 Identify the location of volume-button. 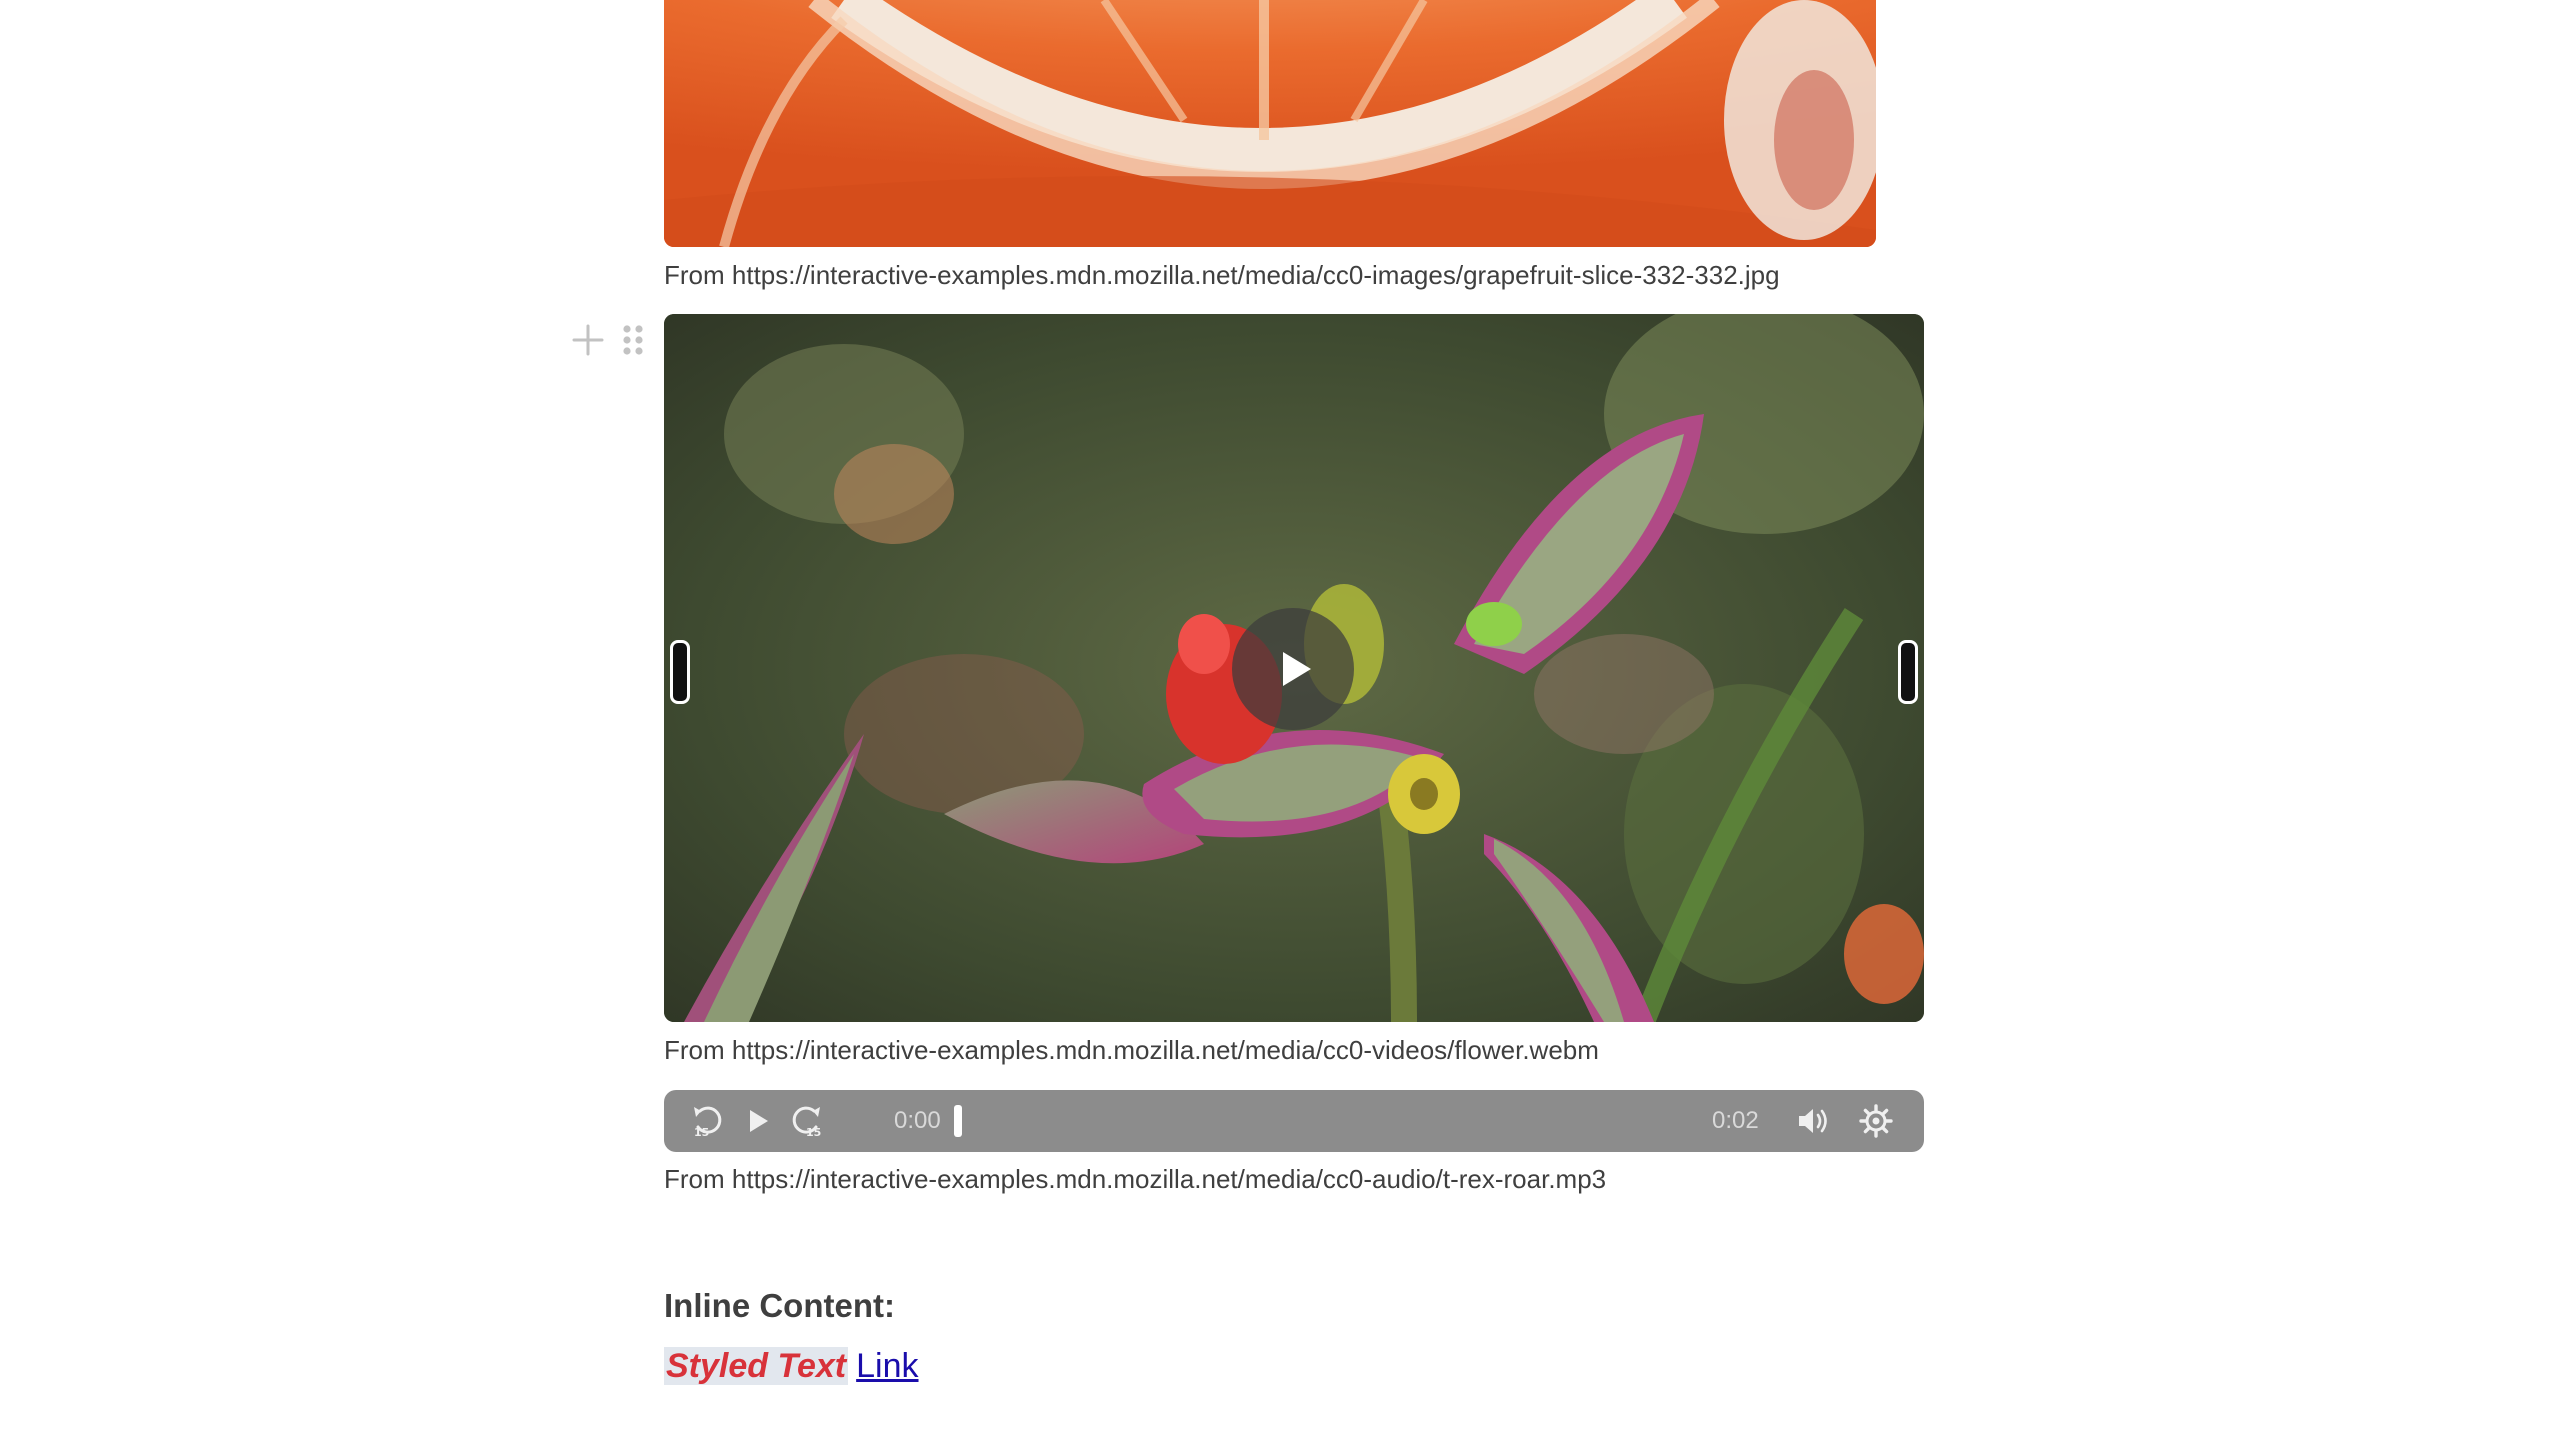
(1812, 1121).